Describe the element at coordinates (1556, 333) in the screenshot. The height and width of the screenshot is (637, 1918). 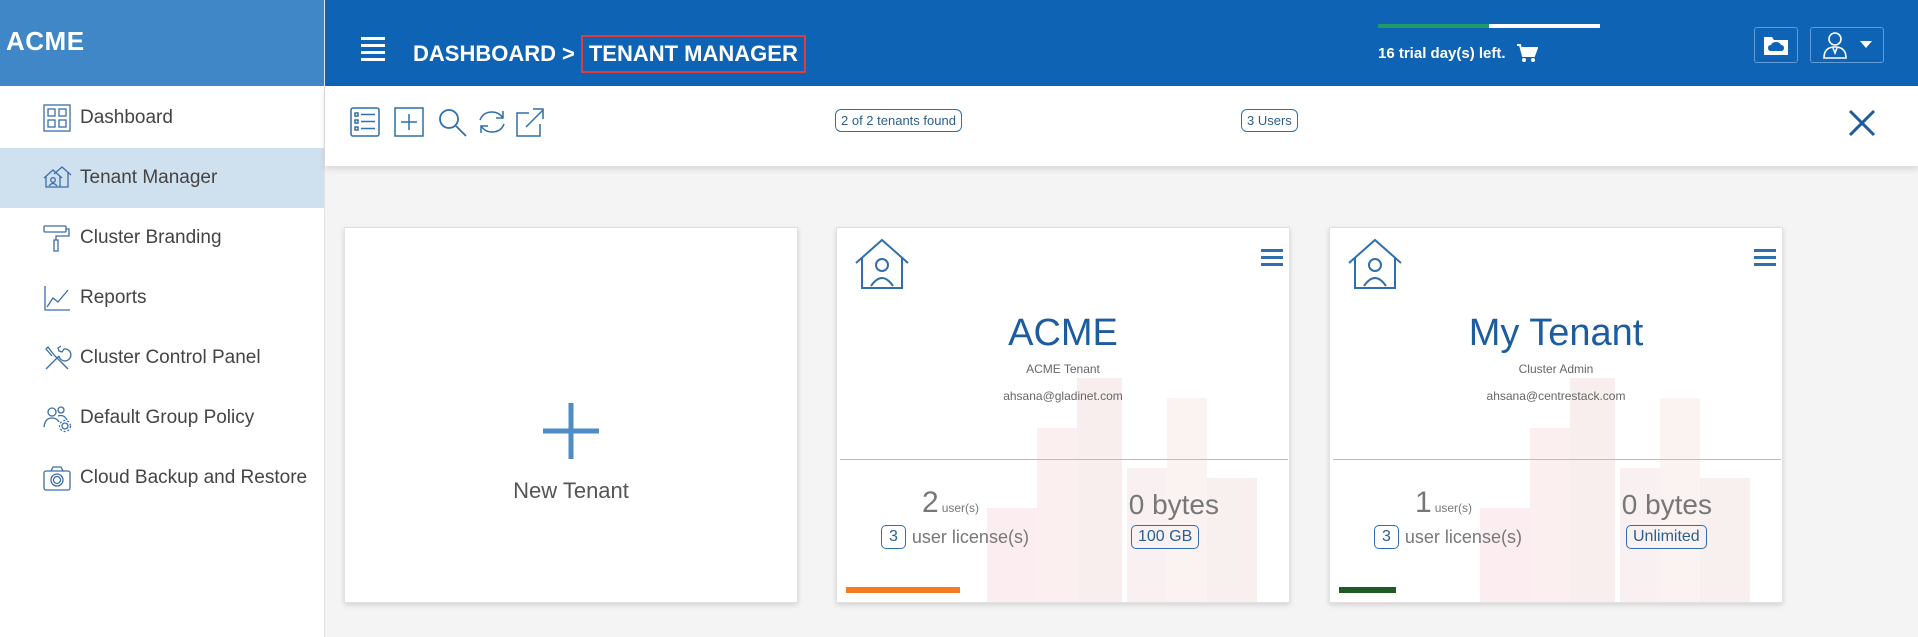
I see `tenant-name: My Tenant` at that location.